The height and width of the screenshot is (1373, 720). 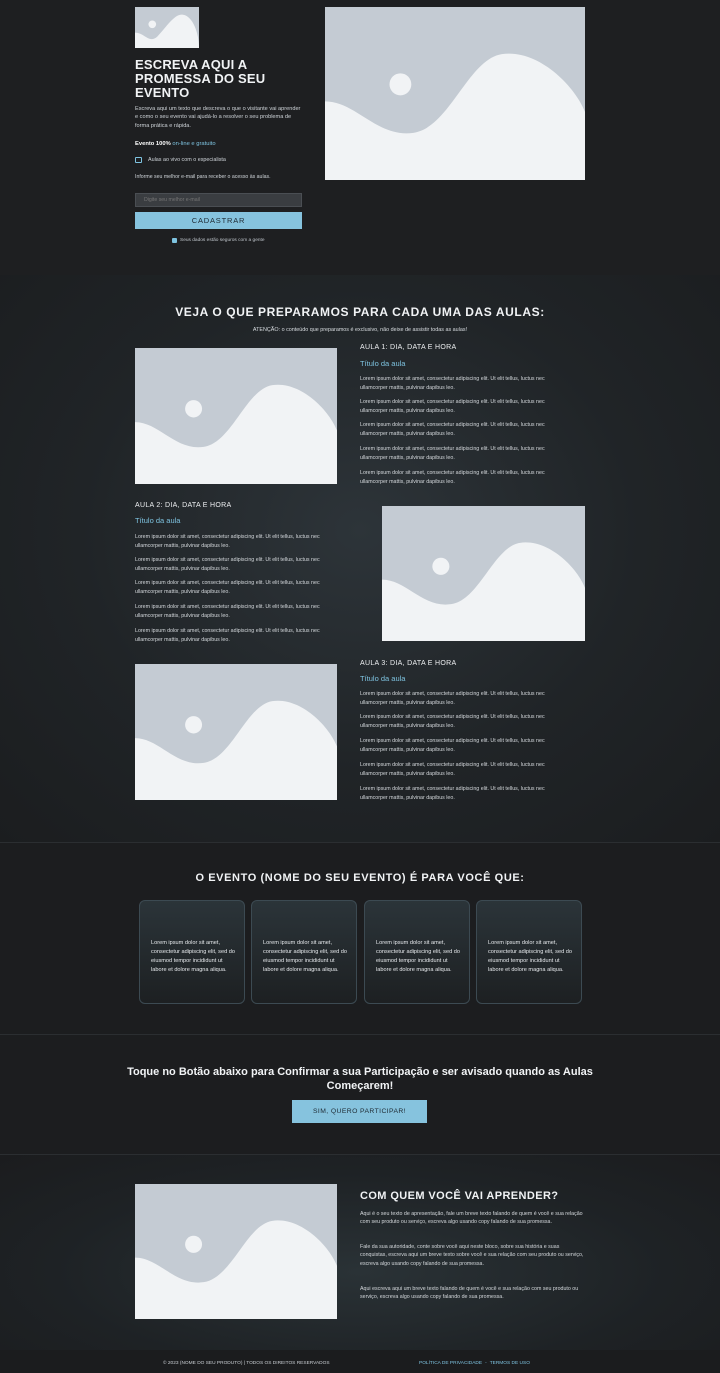 What do you see at coordinates (222, 240) in the screenshot?
I see `secure-text: Seus dados estão seguros com a gente` at bounding box center [222, 240].